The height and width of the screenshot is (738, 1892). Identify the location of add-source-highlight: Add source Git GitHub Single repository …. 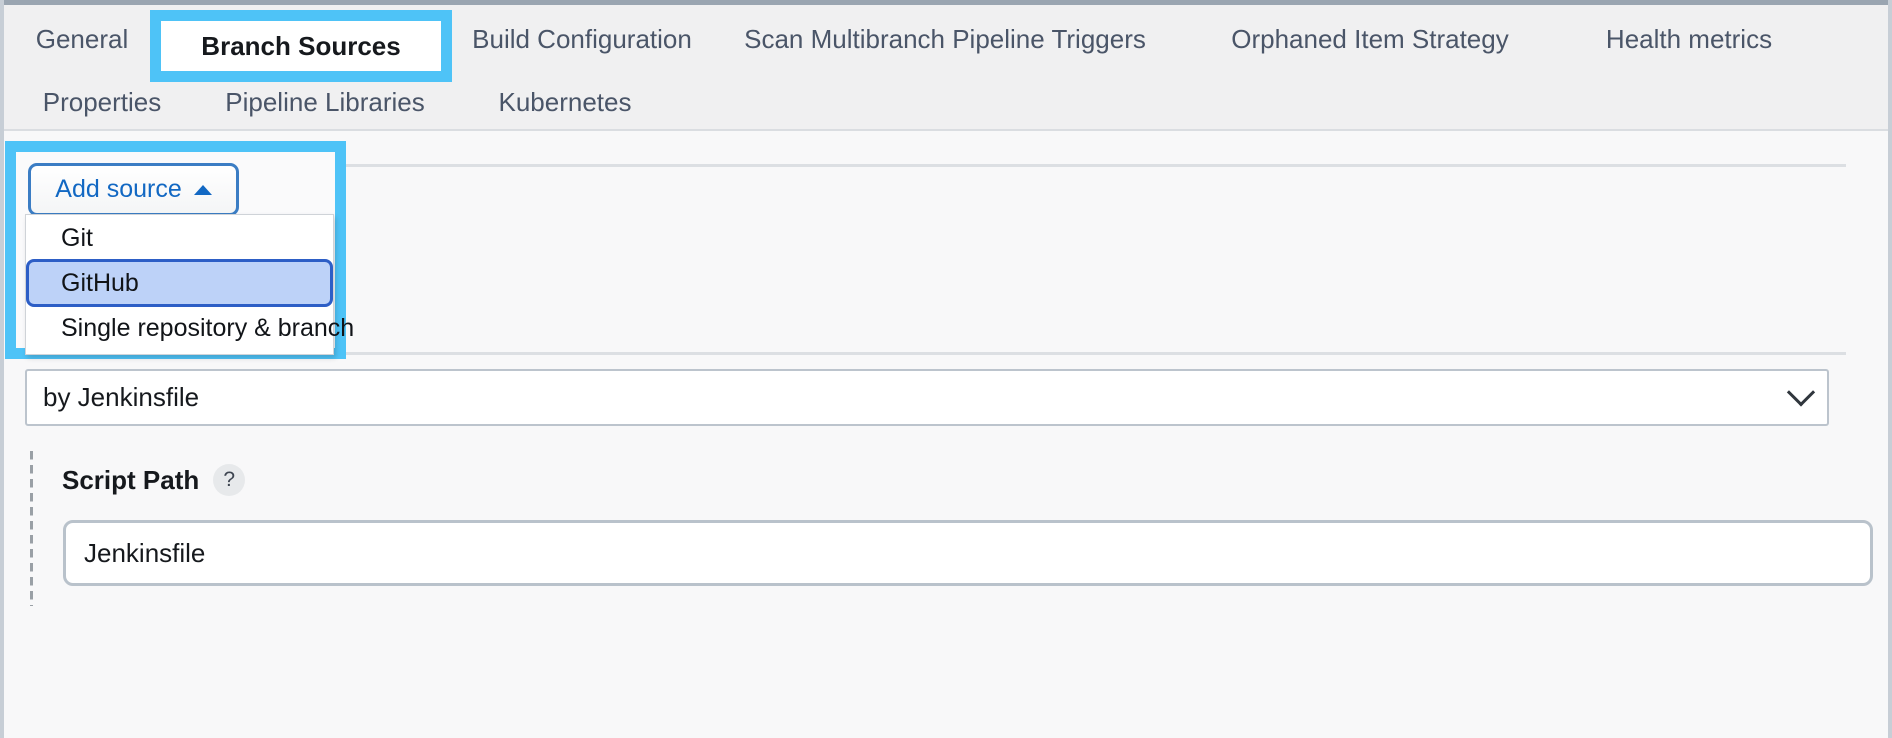
(179, 250).